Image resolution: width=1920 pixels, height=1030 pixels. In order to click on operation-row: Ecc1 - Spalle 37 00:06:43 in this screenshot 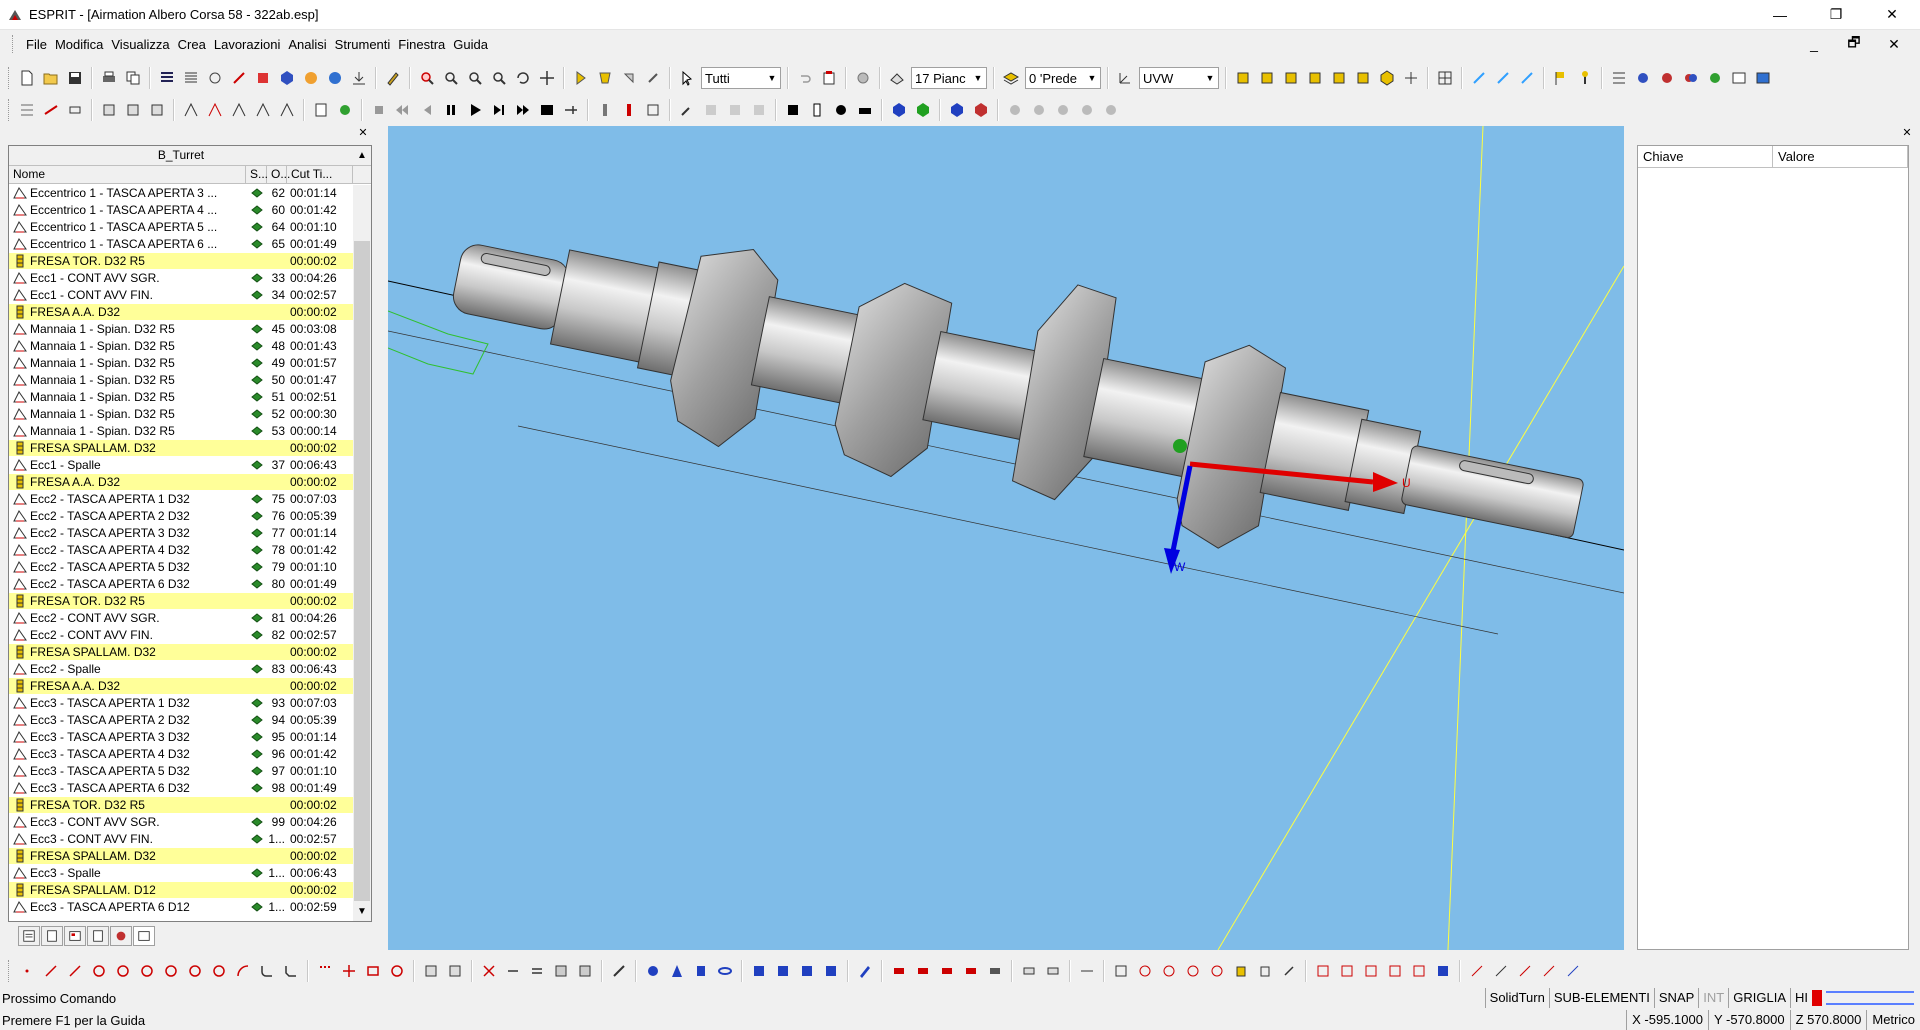, I will do `click(181, 465)`.